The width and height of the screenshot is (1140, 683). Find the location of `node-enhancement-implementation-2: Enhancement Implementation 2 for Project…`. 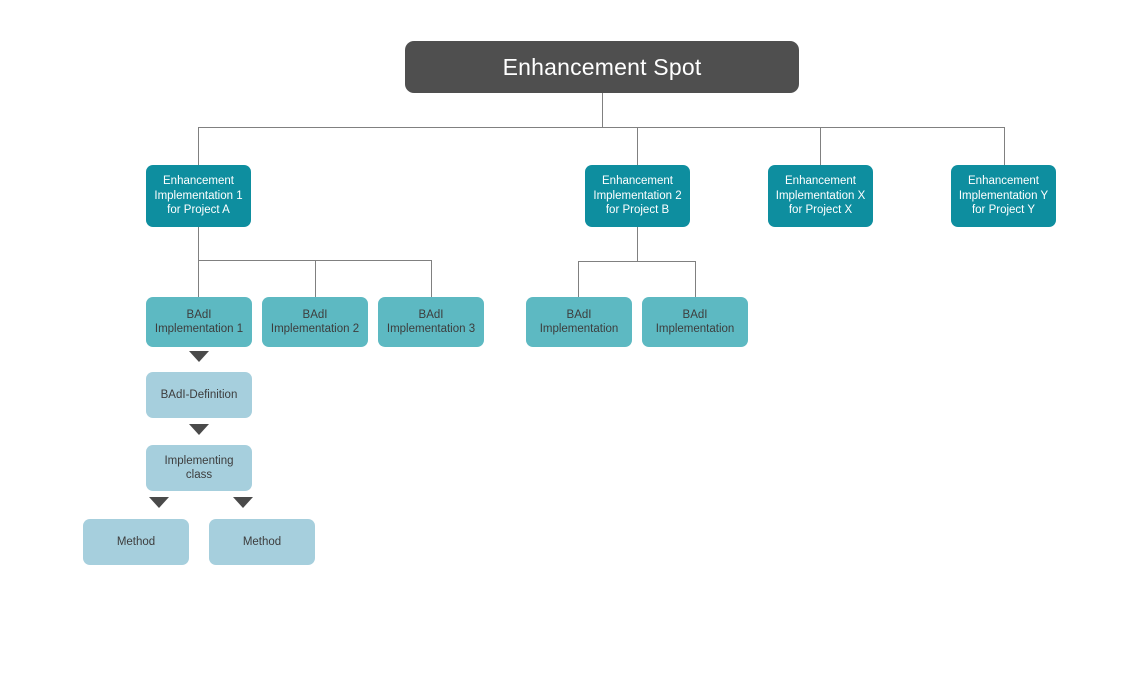

node-enhancement-implementation-2: Enhancement Implementation 2 for Project… is located at coordinates (637, 196).